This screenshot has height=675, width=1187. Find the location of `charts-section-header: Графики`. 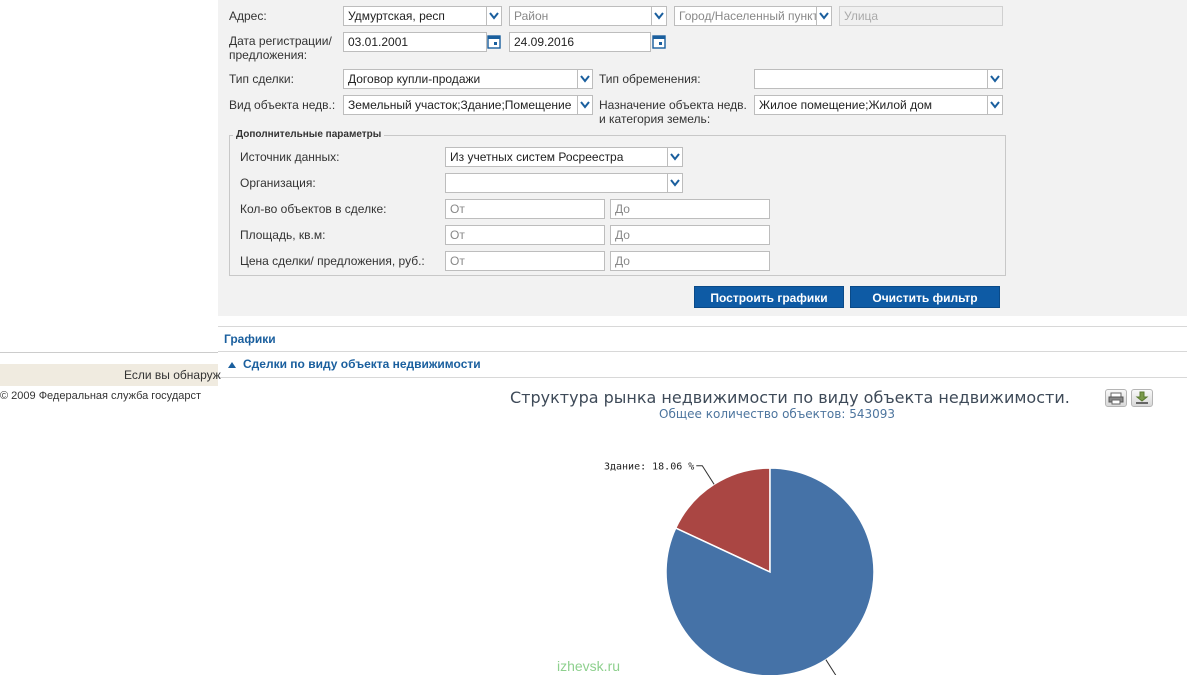

charts-section-header: Графики is located at coordinates (702, 339).